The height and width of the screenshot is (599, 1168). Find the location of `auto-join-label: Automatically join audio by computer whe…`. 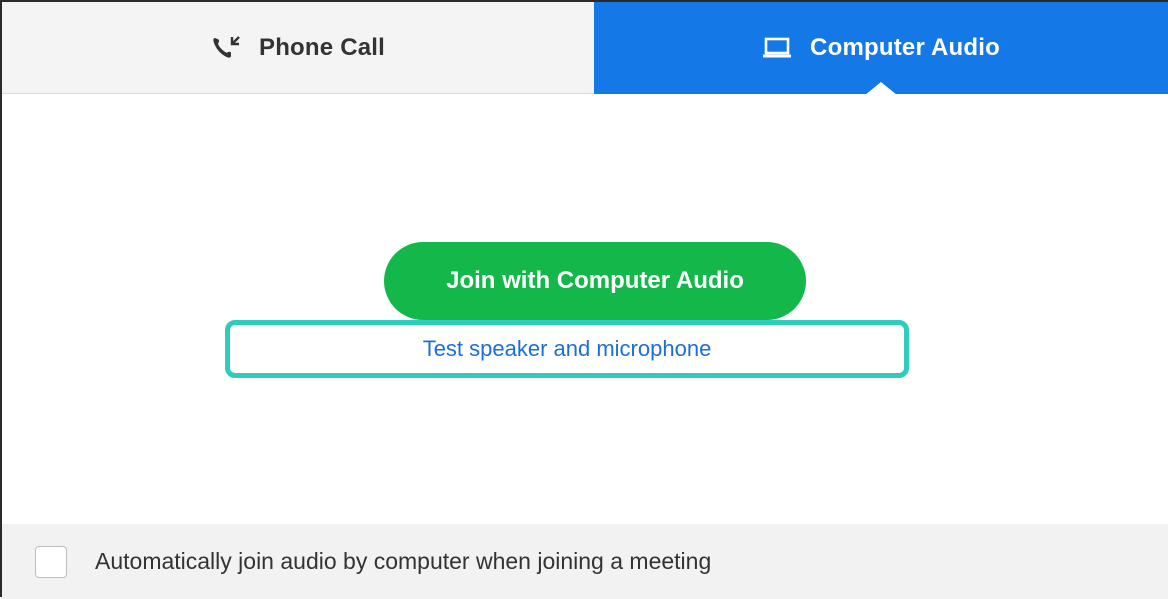

auto-join-label: Automatically join audio by computer whe… is located at coordinates (403, 561).